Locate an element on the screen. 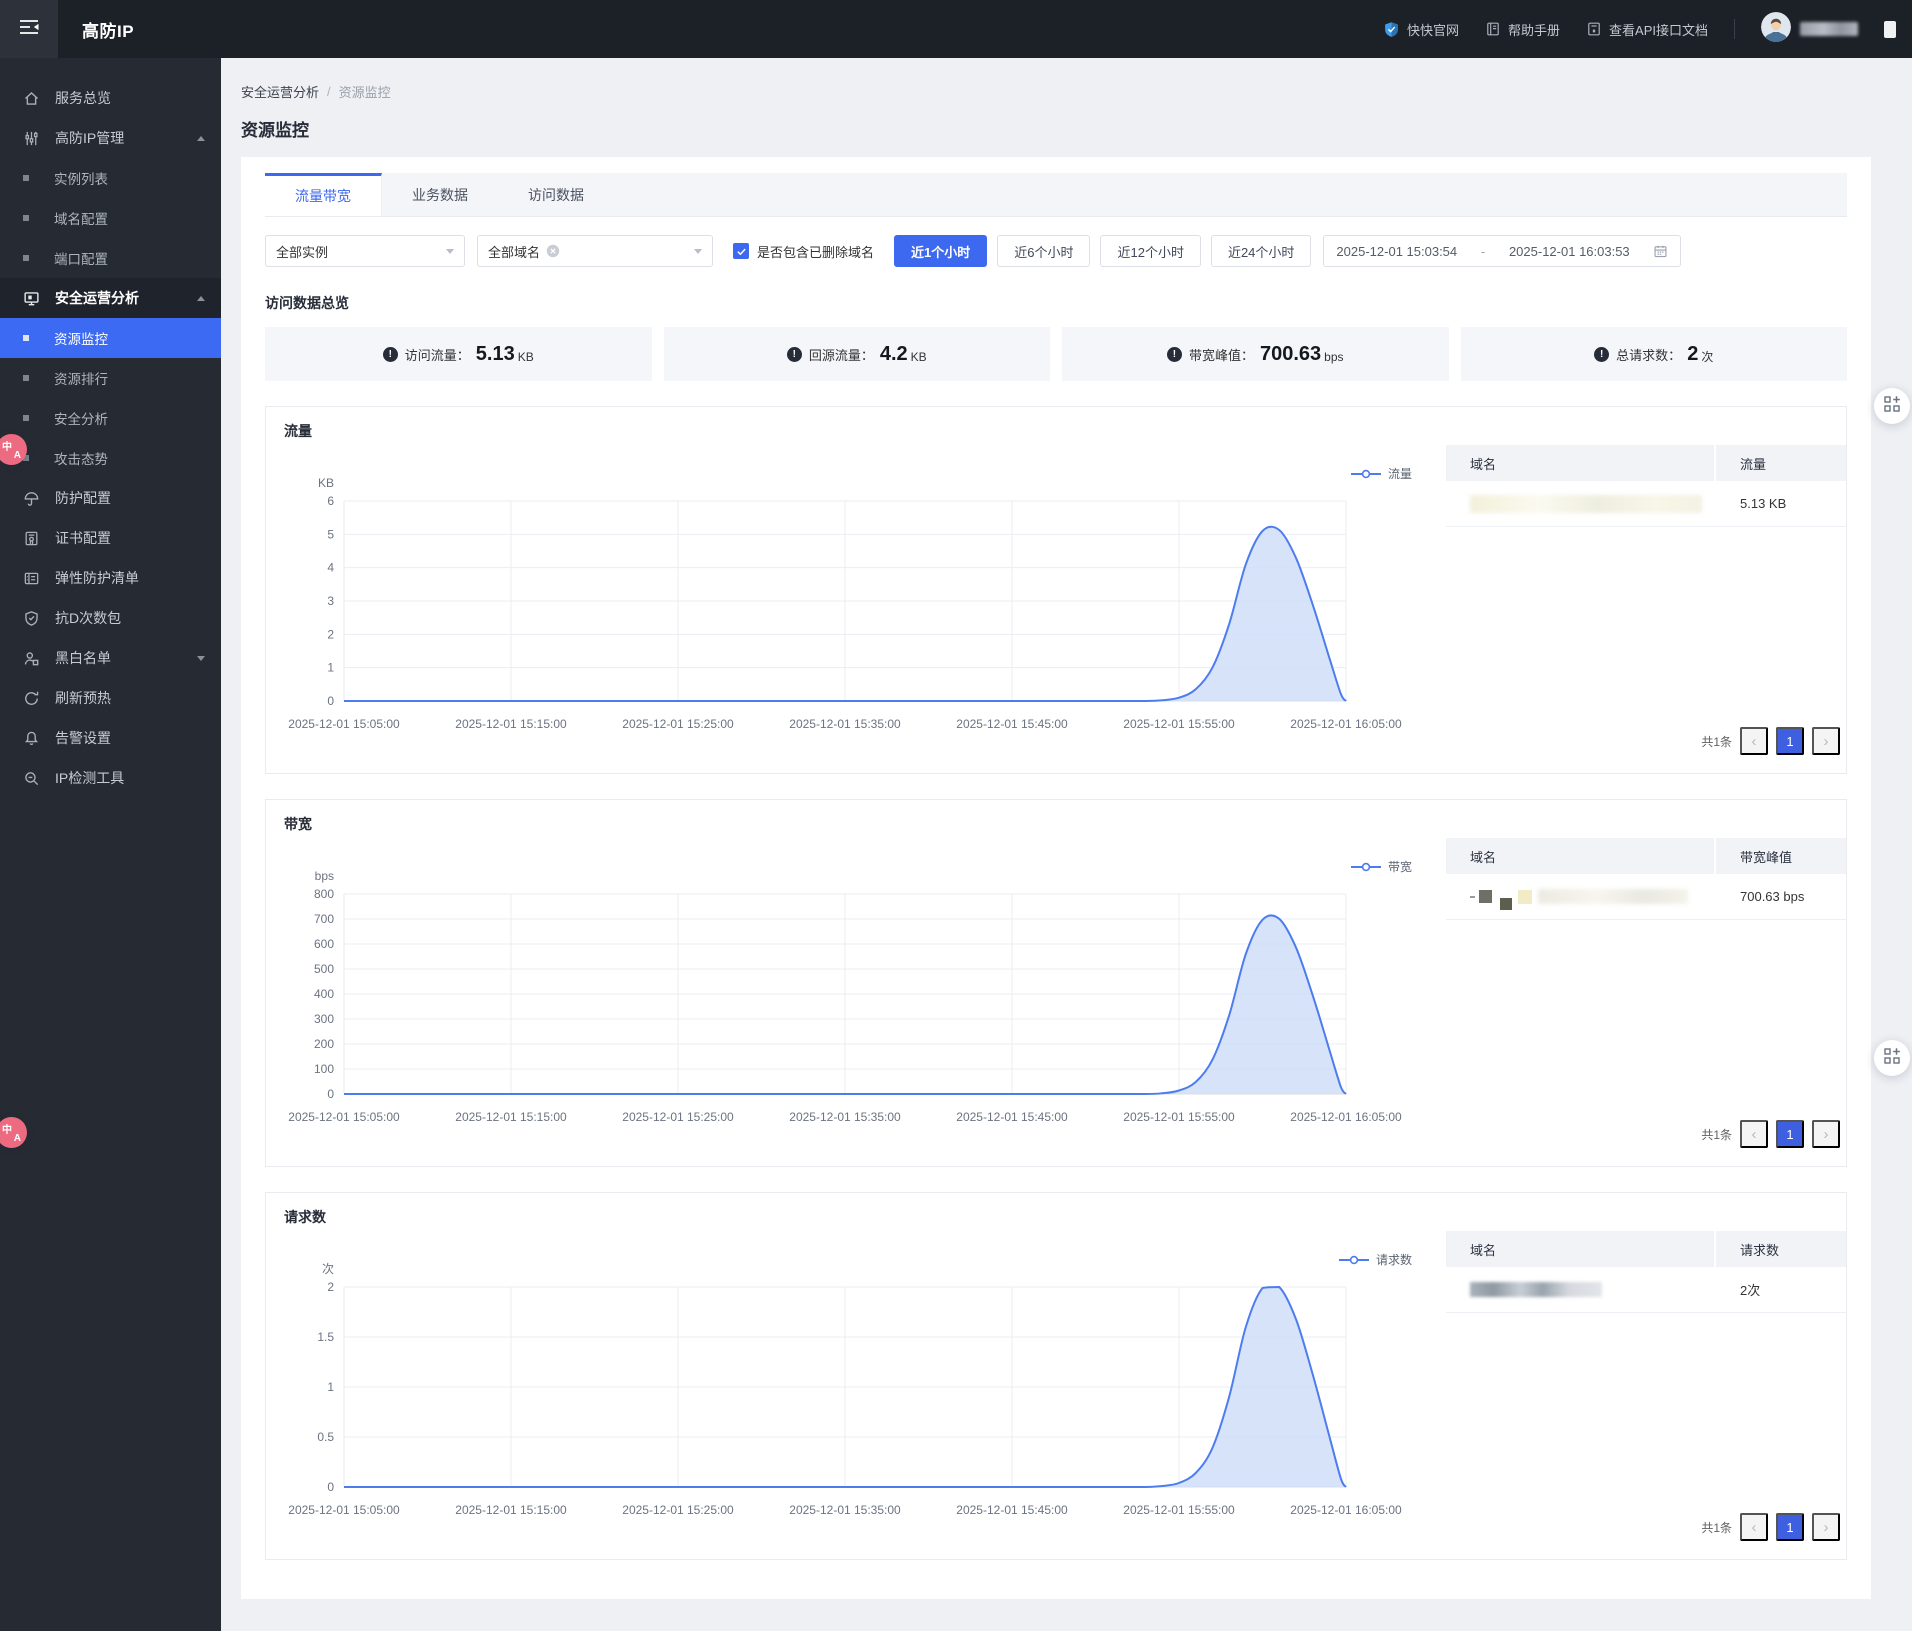  topbar-link-kuaikuai-site: 快快官网 is located at coordinates (1421, 29).